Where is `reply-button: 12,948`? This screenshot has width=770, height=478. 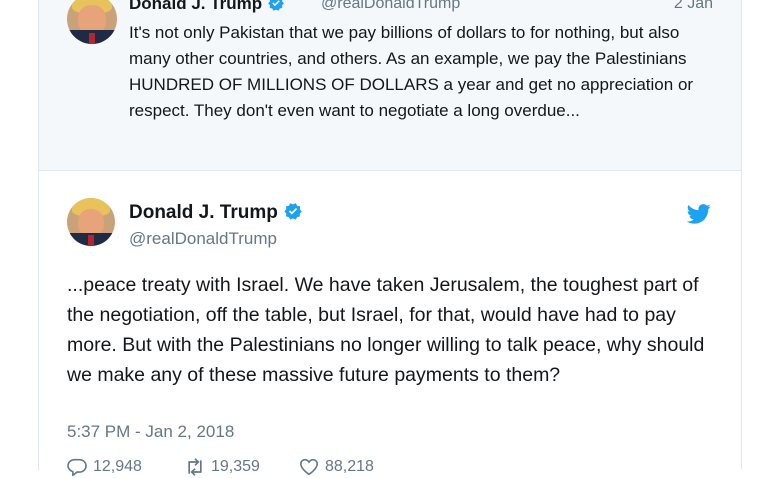 reply-button: 12,948 is located at coordinates (104, 467).